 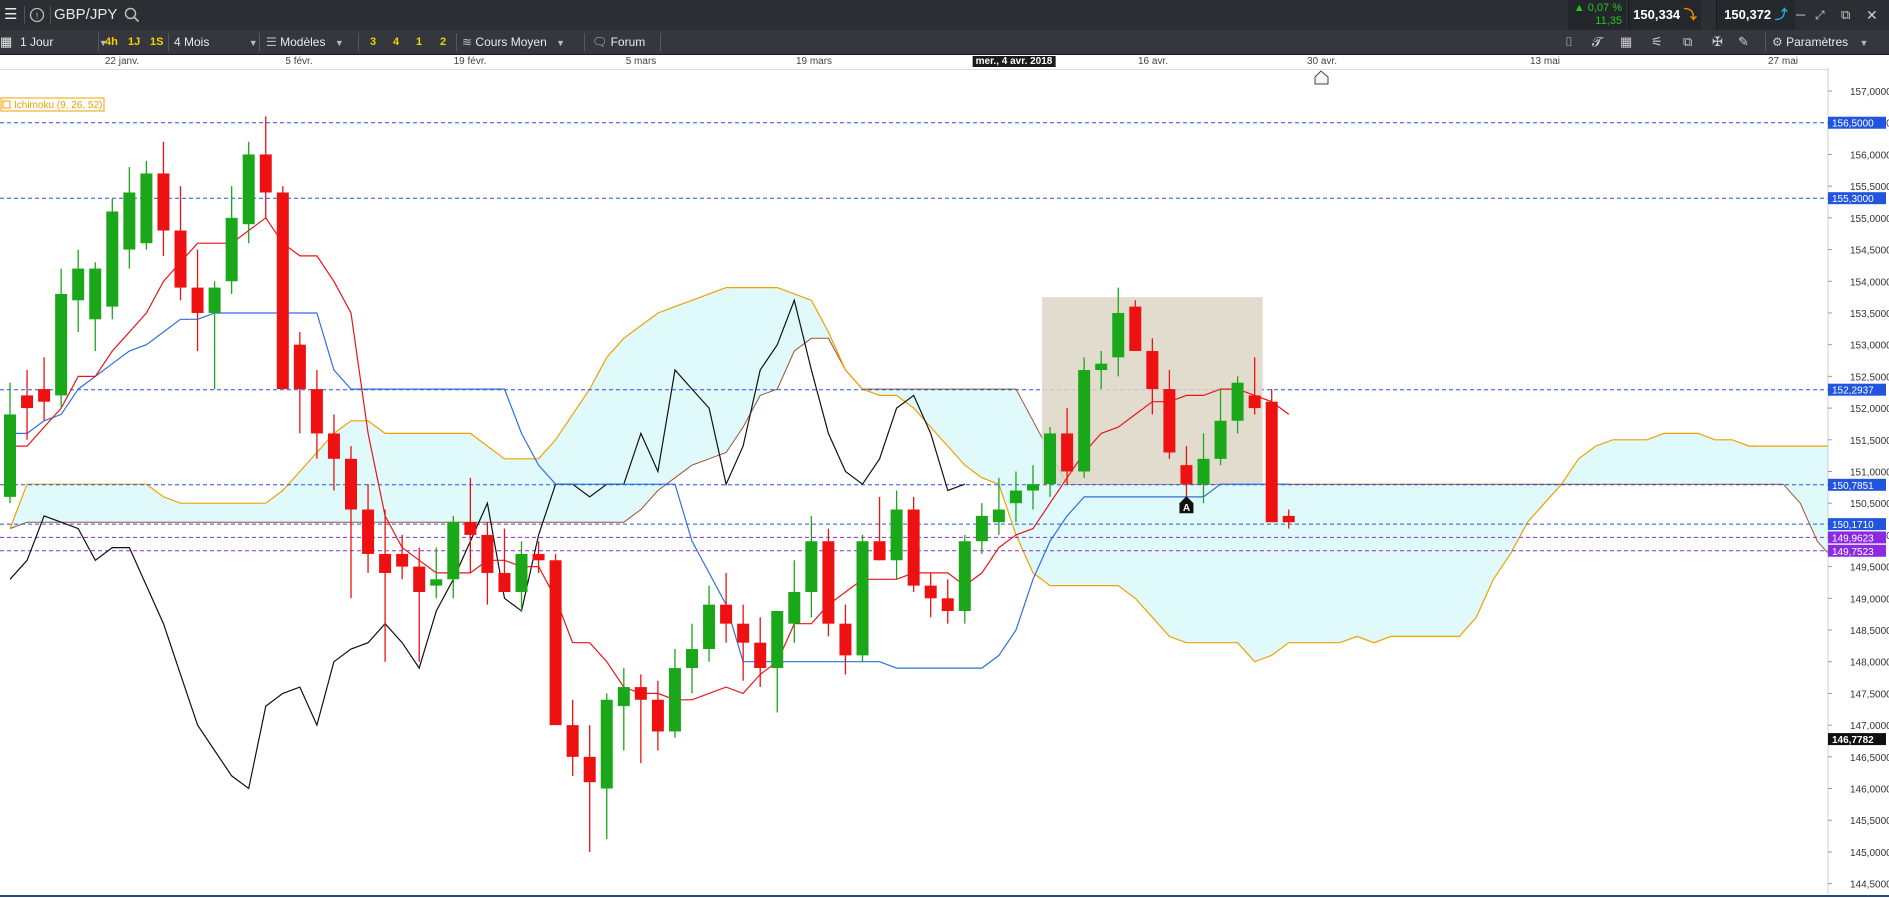 I want to click on level-label: 149,9623, so click(x=1853, y=538).